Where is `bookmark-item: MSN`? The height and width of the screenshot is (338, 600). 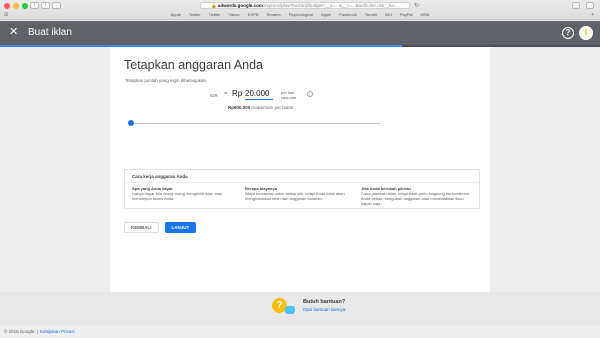
bookmark-item: MSN is located at coordinates (425, 15).